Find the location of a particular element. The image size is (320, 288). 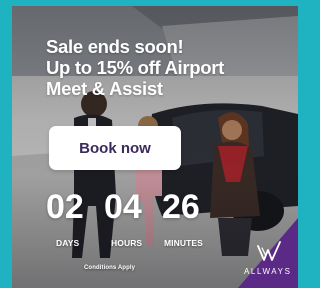

teal-frame-left is located at coordinates (6, 144).